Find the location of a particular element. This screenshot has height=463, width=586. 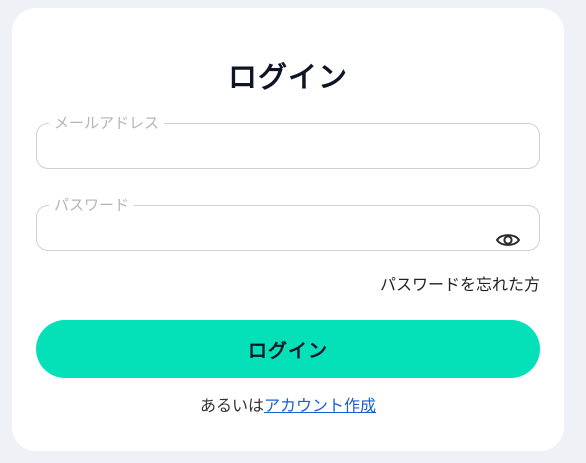

email-field: メールアドレス is located at coordinates (288, 142).